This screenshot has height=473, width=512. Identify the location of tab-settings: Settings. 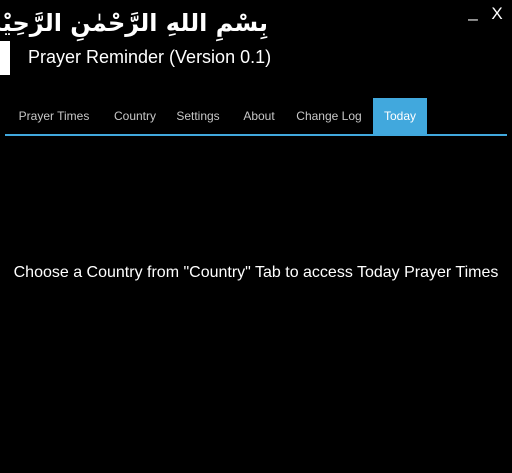
(198, 116).